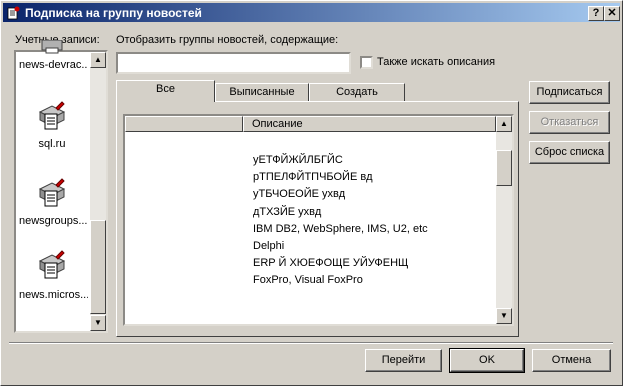 This screenshot has width=623, height=386. I want to click on separator, so click(311, 343).